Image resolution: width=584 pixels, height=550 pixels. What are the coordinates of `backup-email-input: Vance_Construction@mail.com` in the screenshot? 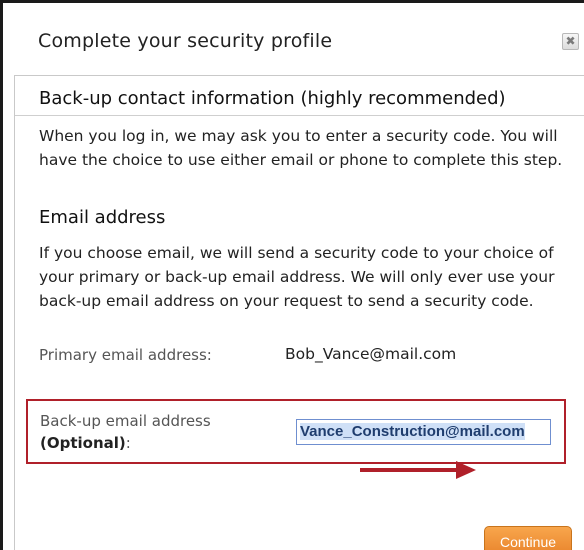 It's located at (423, 432).